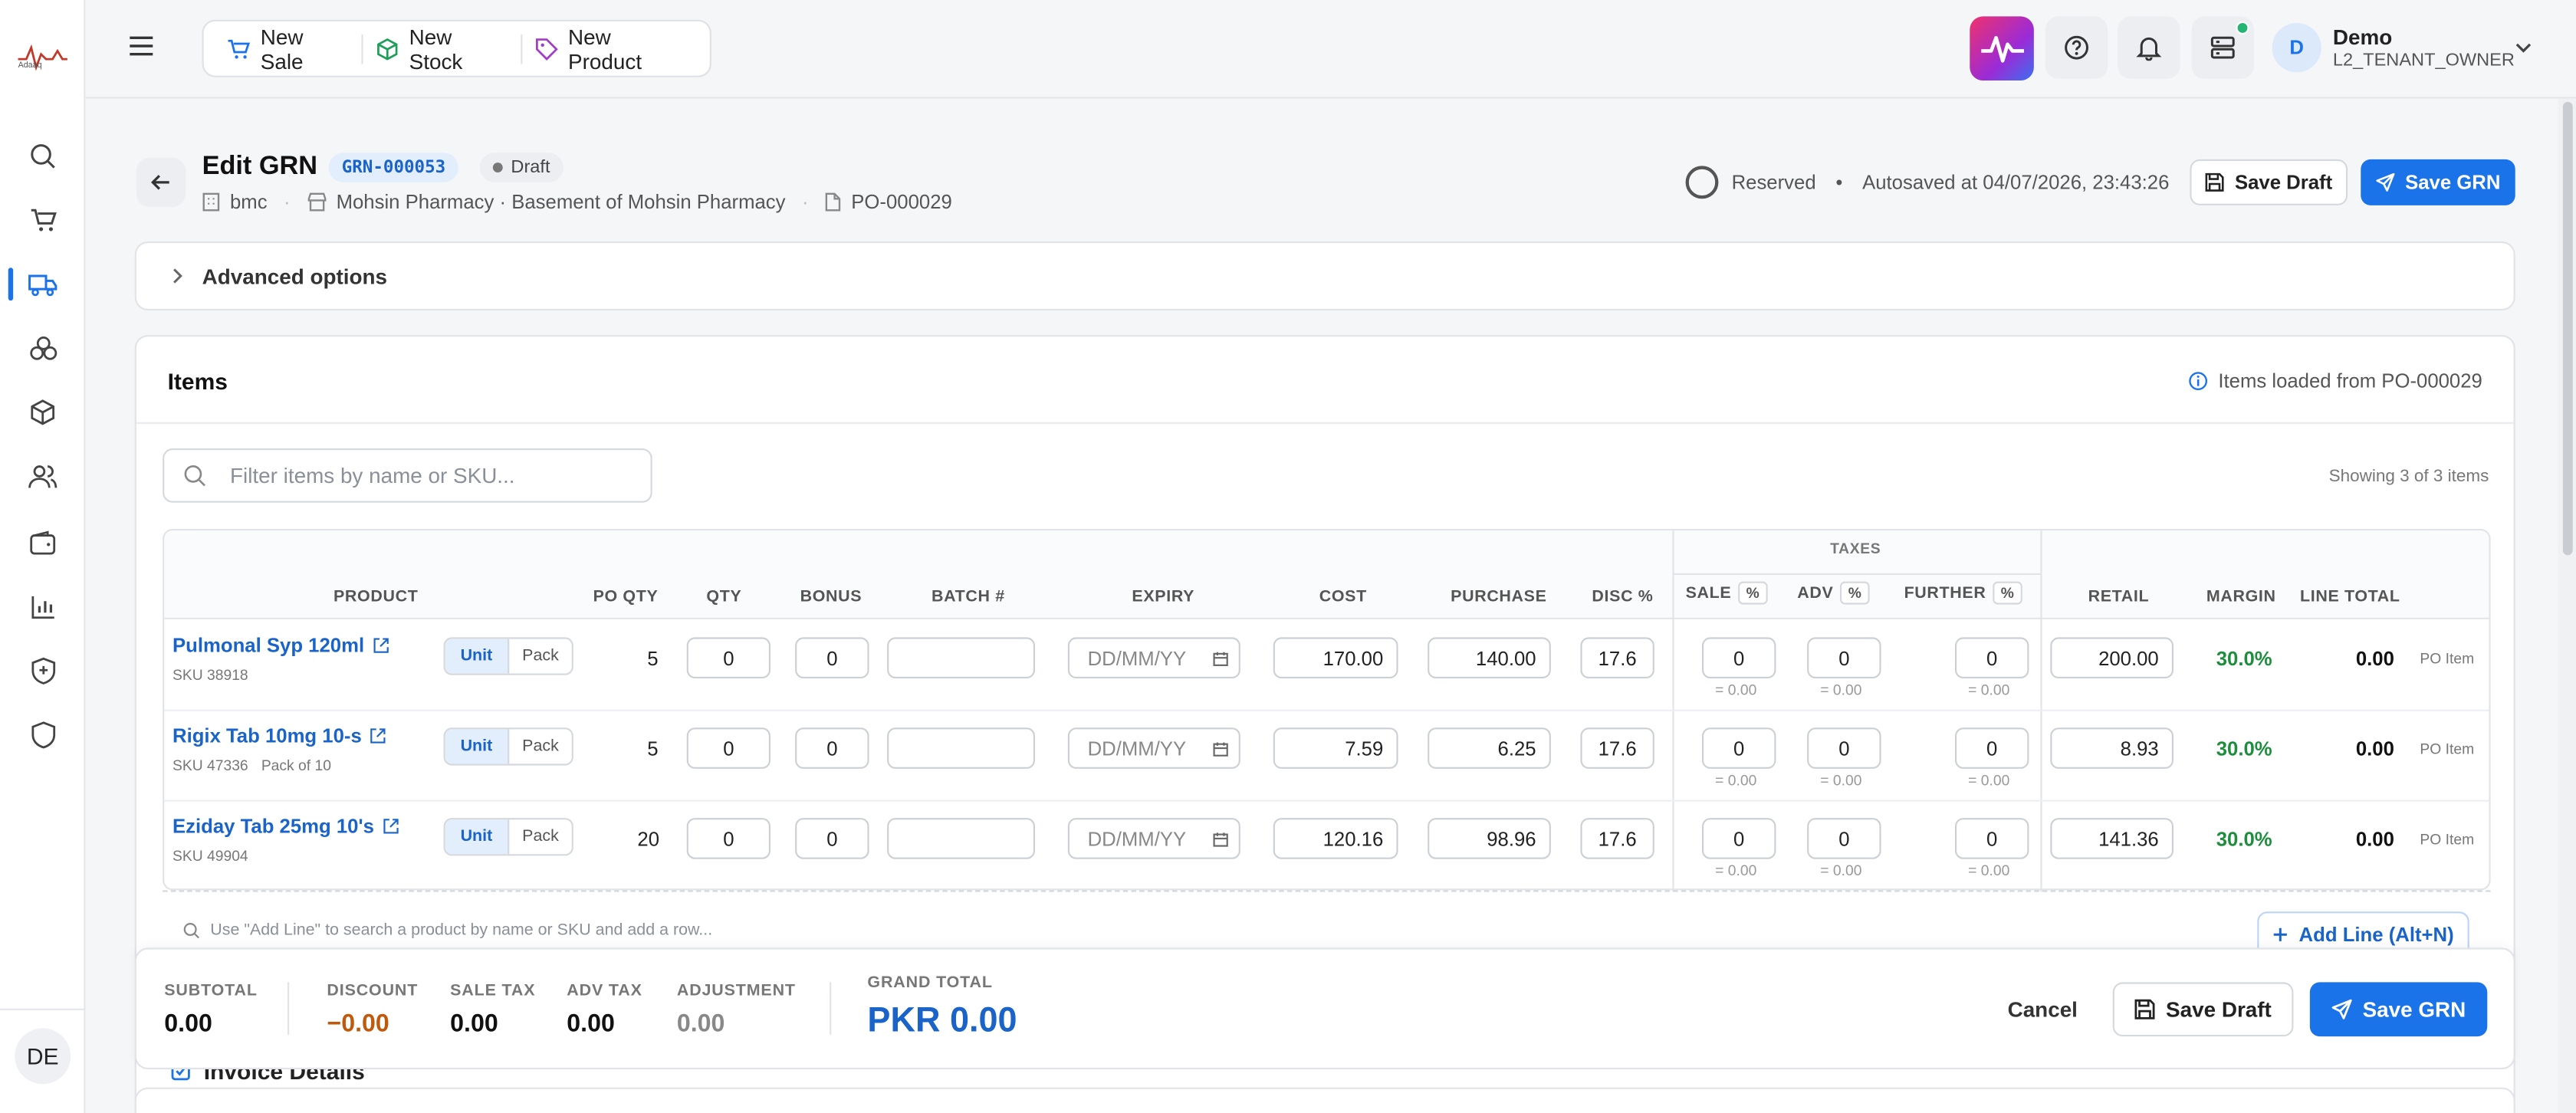  What do you see at coordinates (43, 476) in the screenshot?
I see `users-icon` at bounding box center [43, 476].